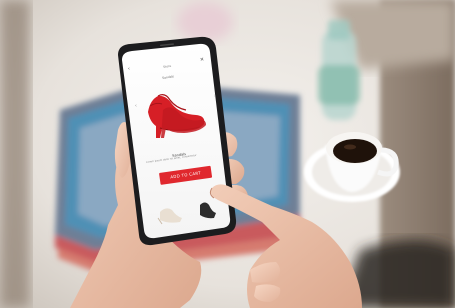 Image resolution: width=455 pixels, height=308 pixels. What do you see at coordinates (339, 70) in the screenshot?
I see `glass-bottle` at bounding box center [339, 70].